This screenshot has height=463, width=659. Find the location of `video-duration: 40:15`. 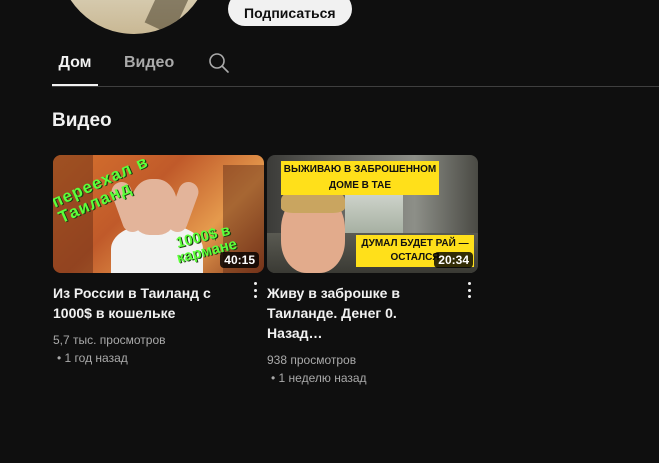

video-duration: 40:15 is located at coordinates (239, 260).